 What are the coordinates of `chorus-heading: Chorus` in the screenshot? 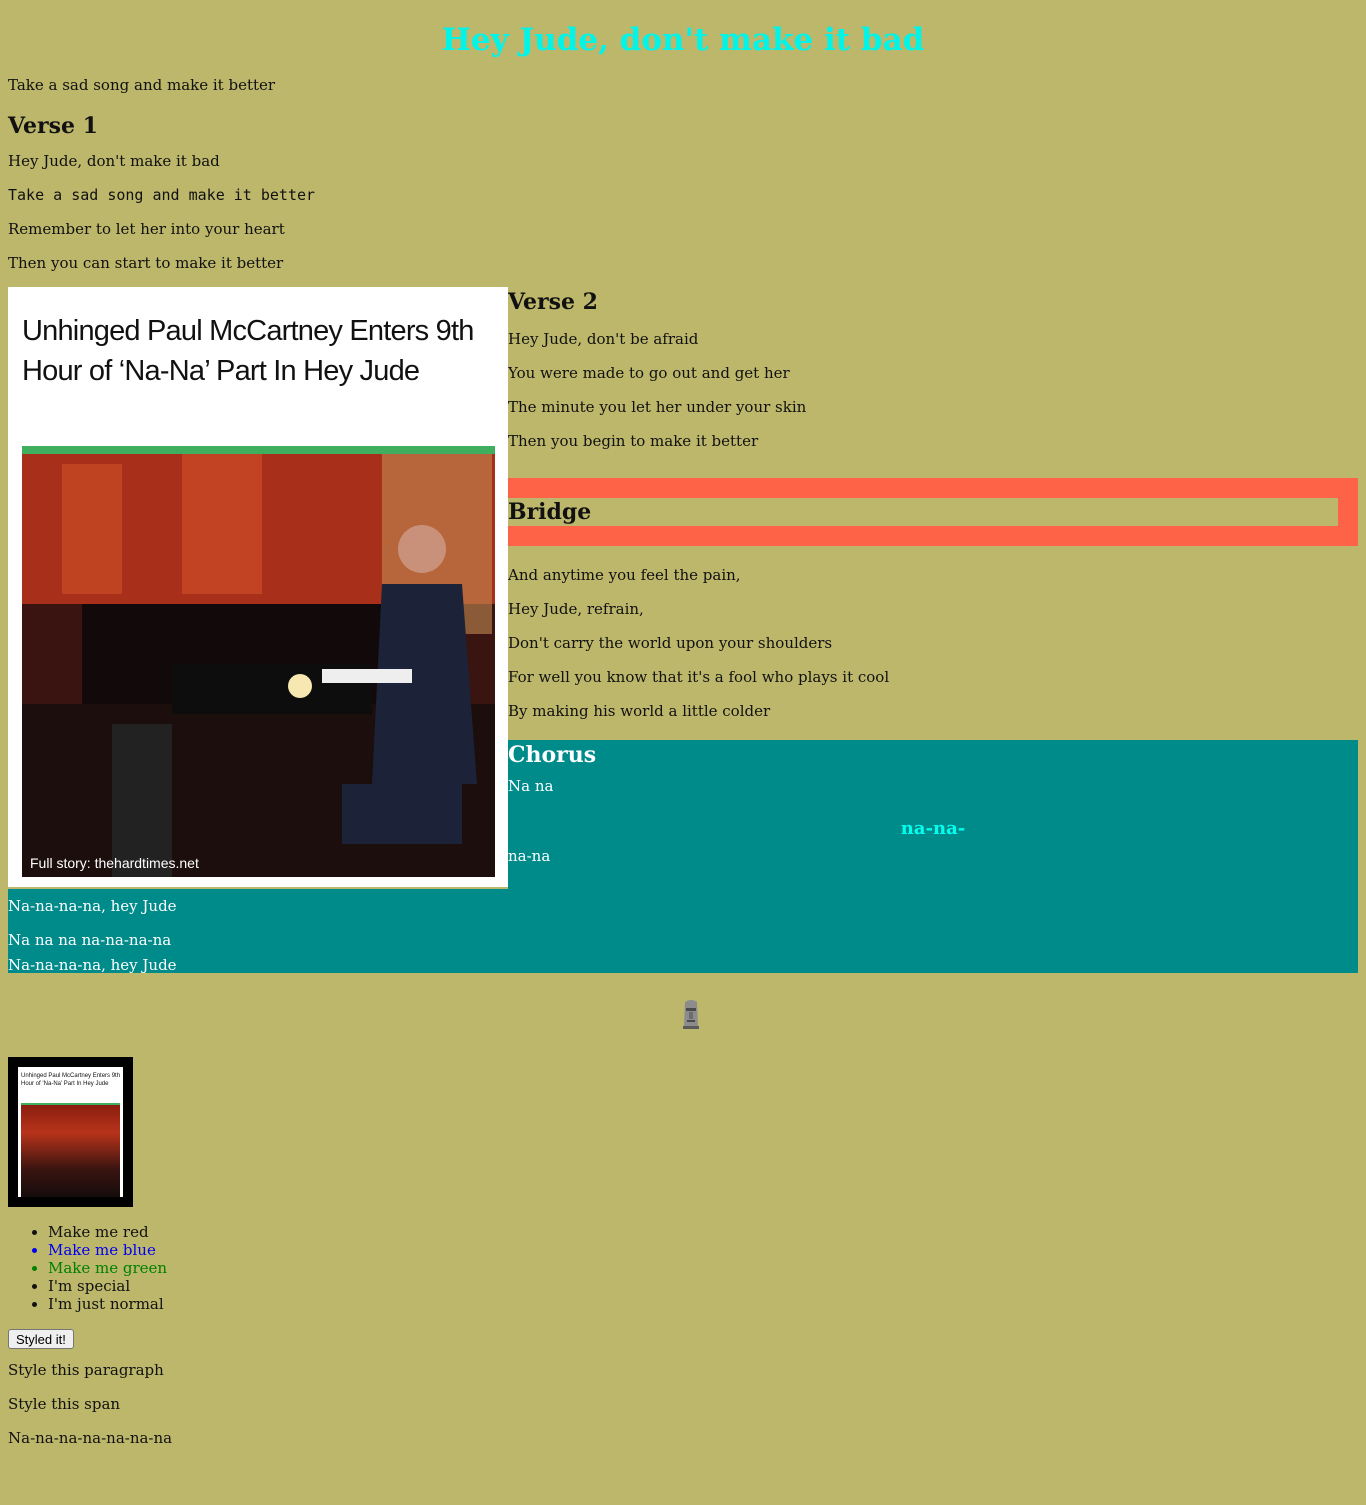 It's located at (552, 755).